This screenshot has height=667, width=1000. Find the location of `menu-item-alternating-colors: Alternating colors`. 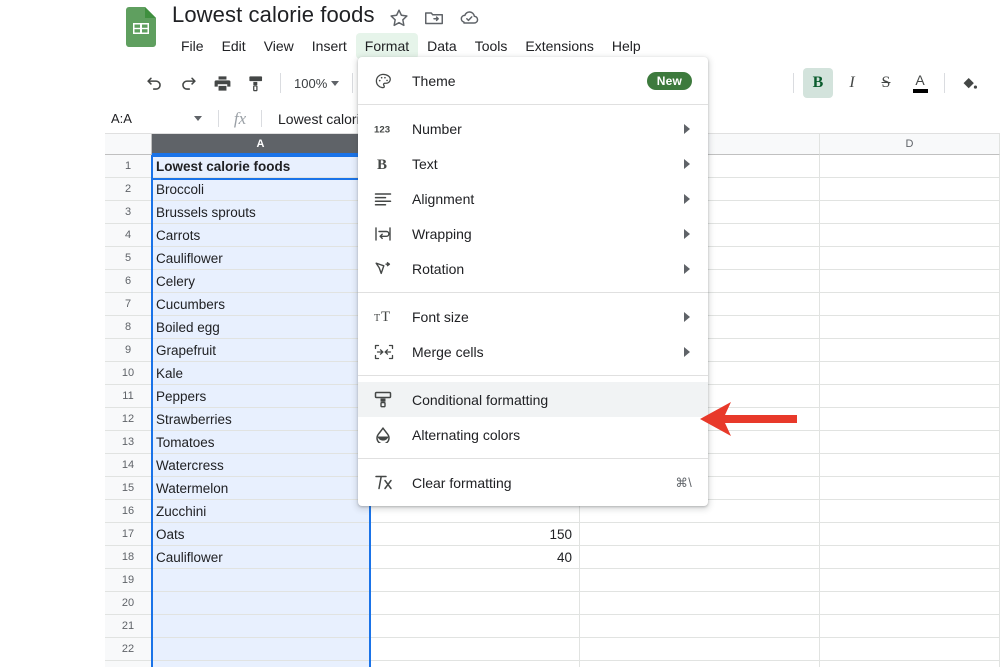

menu-item-alternating-colors: Alternating colors is located at coordinates (533, 434).